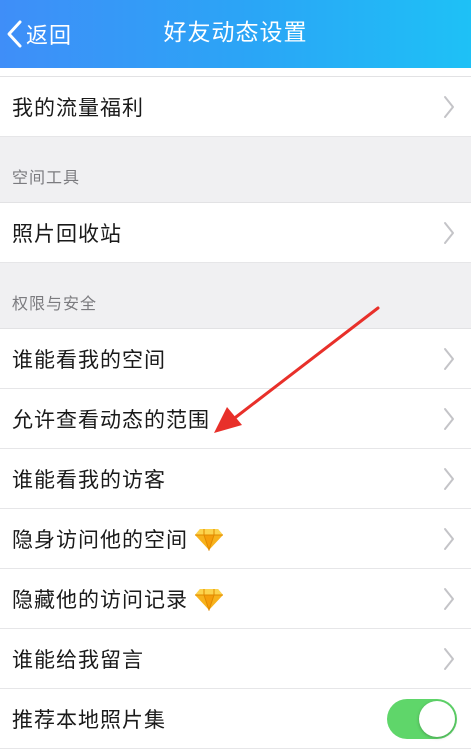  I want to click on row-label: 允许查看动态的范围, so click(111, 419).